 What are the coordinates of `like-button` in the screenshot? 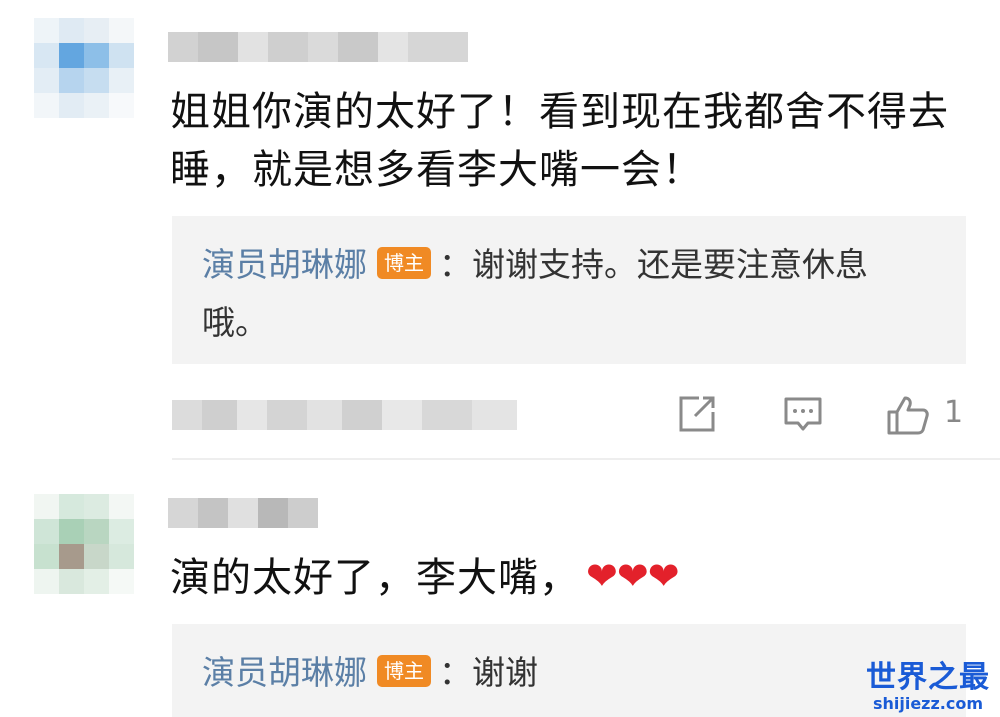 It's located at (908, 417).